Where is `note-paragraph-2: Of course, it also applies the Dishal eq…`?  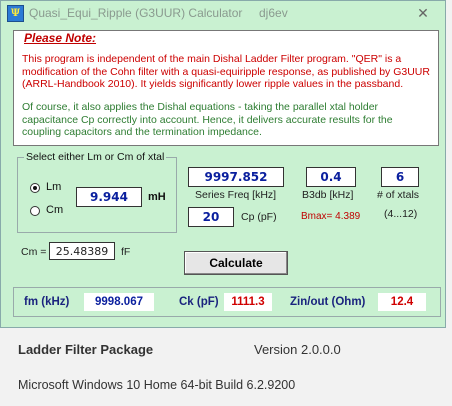 note-paragraph-2: Of course, it also applies the Dishal eq… is located at coordinates (207, 119).